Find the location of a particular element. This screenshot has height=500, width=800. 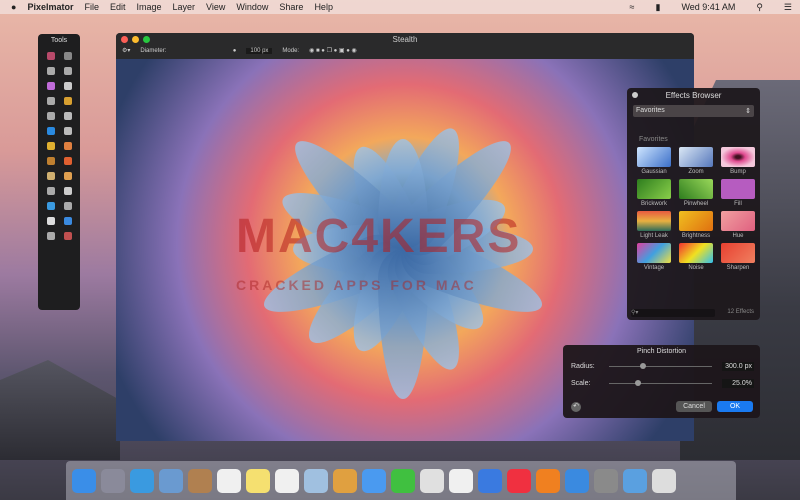

updown-icon: ⇕ is located at coordinates (748, 111).